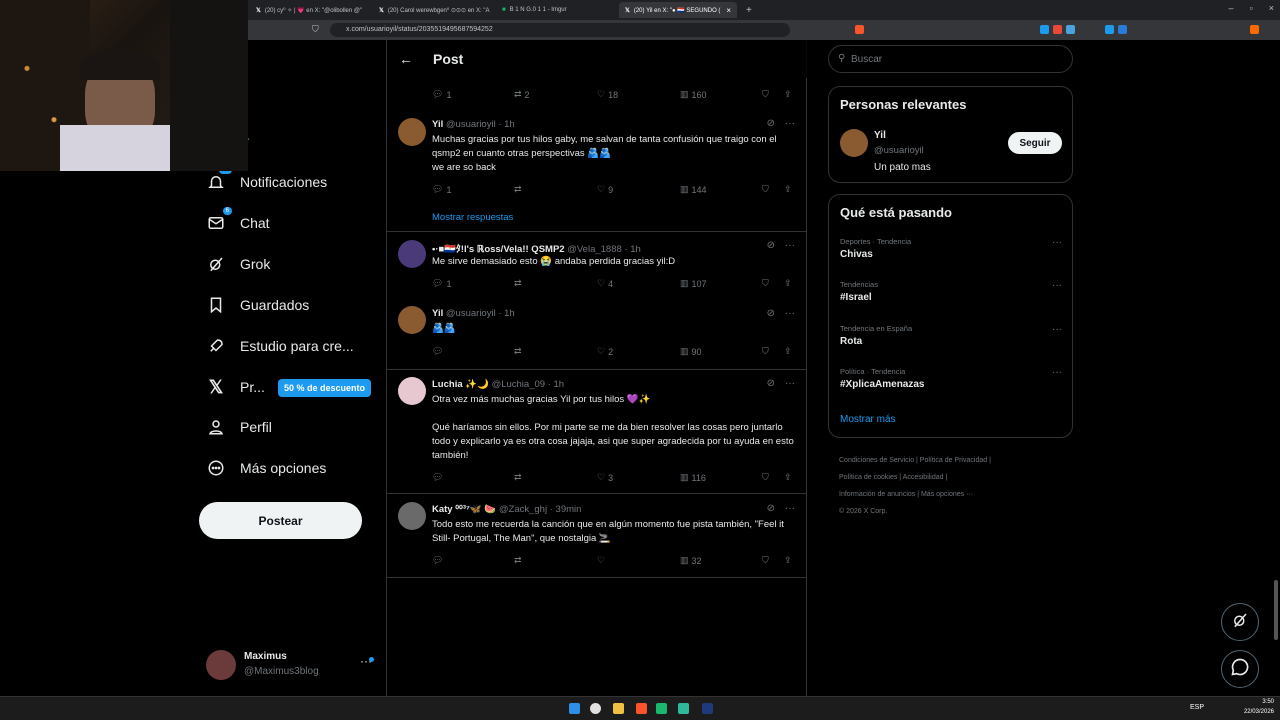 This screenshot has height=720, width=1280. What do you see at coordinates (238, 220) in the screenshot?
I see `nav-chat: 6 Chat` at bounding box center [238, 220].